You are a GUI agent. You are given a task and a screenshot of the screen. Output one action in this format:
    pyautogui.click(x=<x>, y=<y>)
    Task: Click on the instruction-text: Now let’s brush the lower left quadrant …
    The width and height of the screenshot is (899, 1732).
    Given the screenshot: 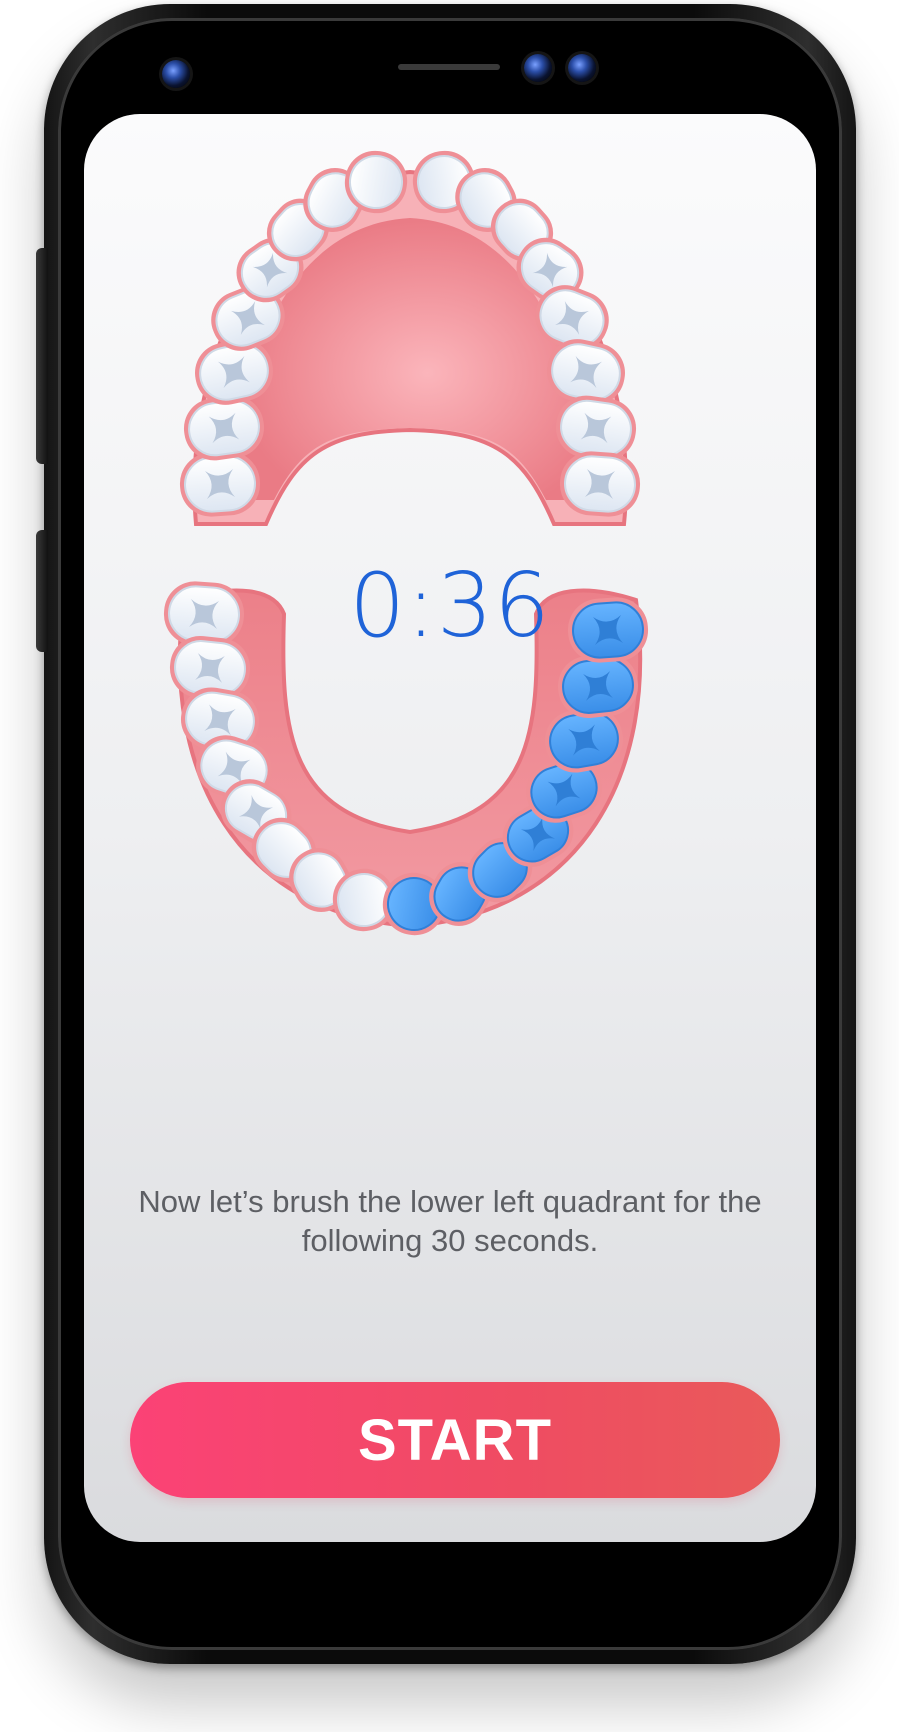 What is the action you would take?
    pyautogui.click(x=450, y=1221)
    